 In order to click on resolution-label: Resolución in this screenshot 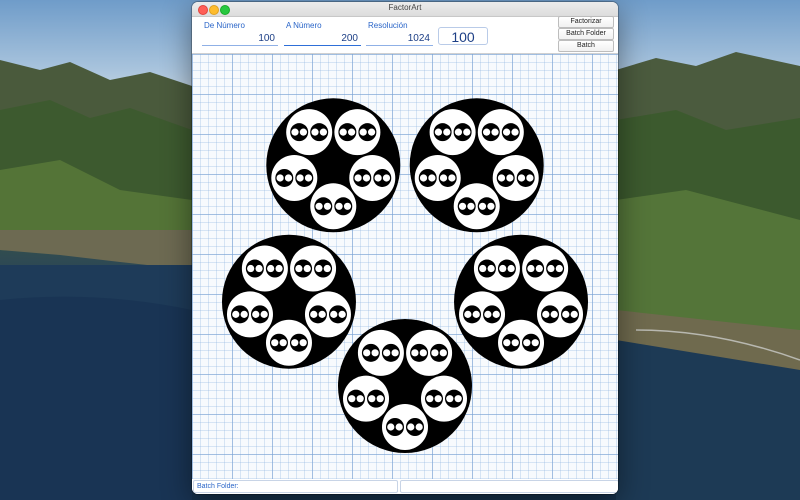, I will do `click(388, 25)`.